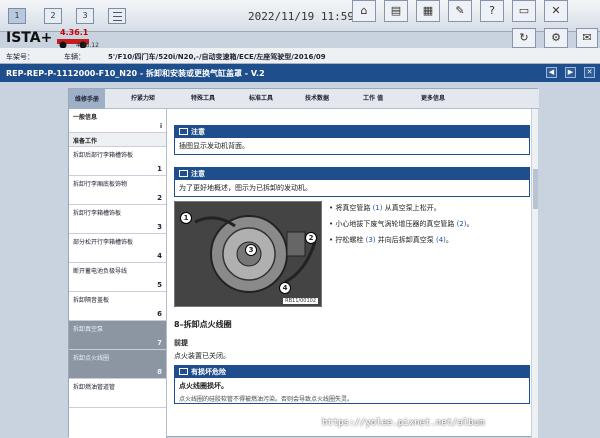  What do you see at coordinates (159, 285) in the screenshot?
I see `list-item-num: 5` at bounding box center [159, 285].